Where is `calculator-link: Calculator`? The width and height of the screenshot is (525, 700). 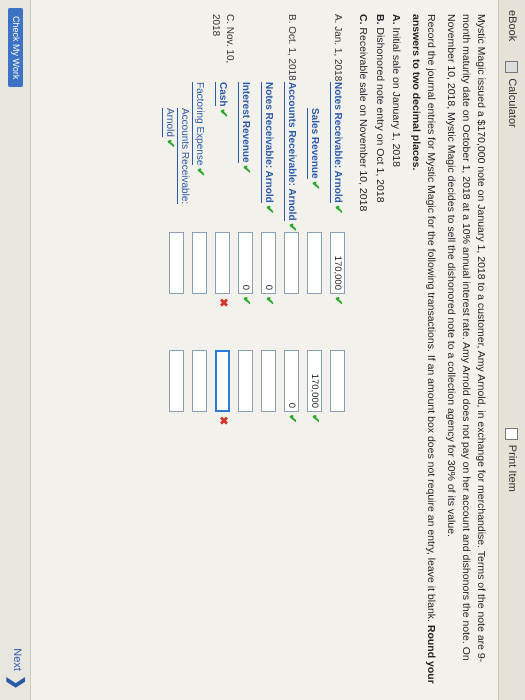
calculator-link: Calculator is located at coordinates (512, 94).